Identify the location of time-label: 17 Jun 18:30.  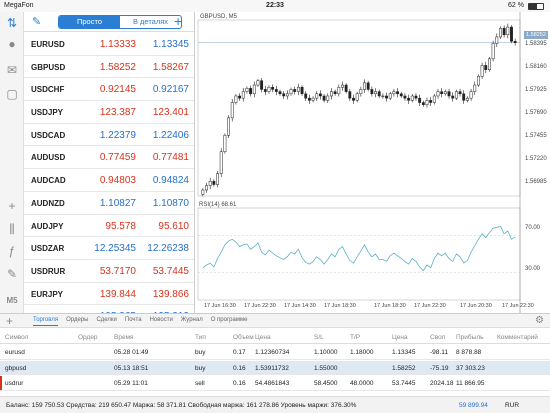
(390, 306).